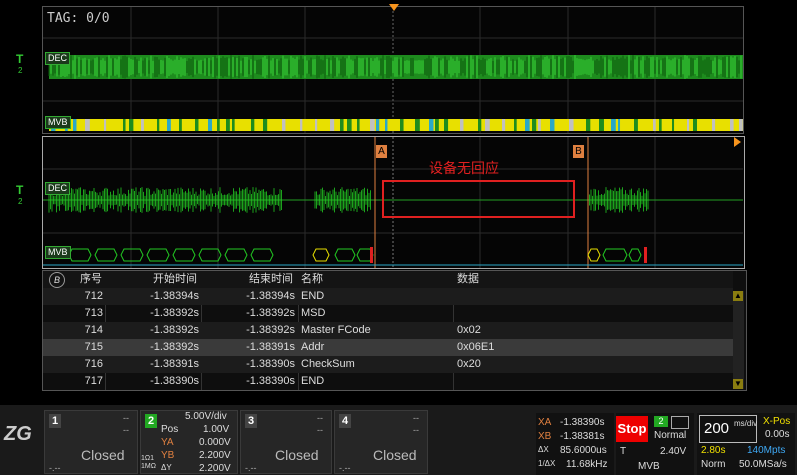 The height and width of the screenshot is (475, 797). Describe the element at coordinates (717, 428) in the screenshot. I see `timebase-value: 200` at that location.